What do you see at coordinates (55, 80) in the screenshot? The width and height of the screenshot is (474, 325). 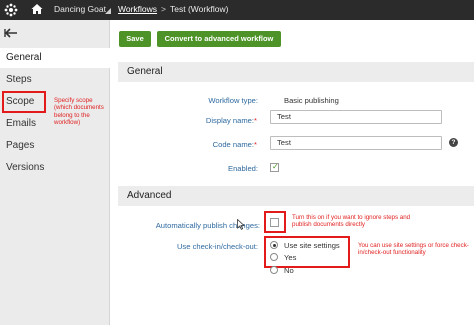 I see `sidebar-item-steps: Steps` at bounding box center [55, 80].